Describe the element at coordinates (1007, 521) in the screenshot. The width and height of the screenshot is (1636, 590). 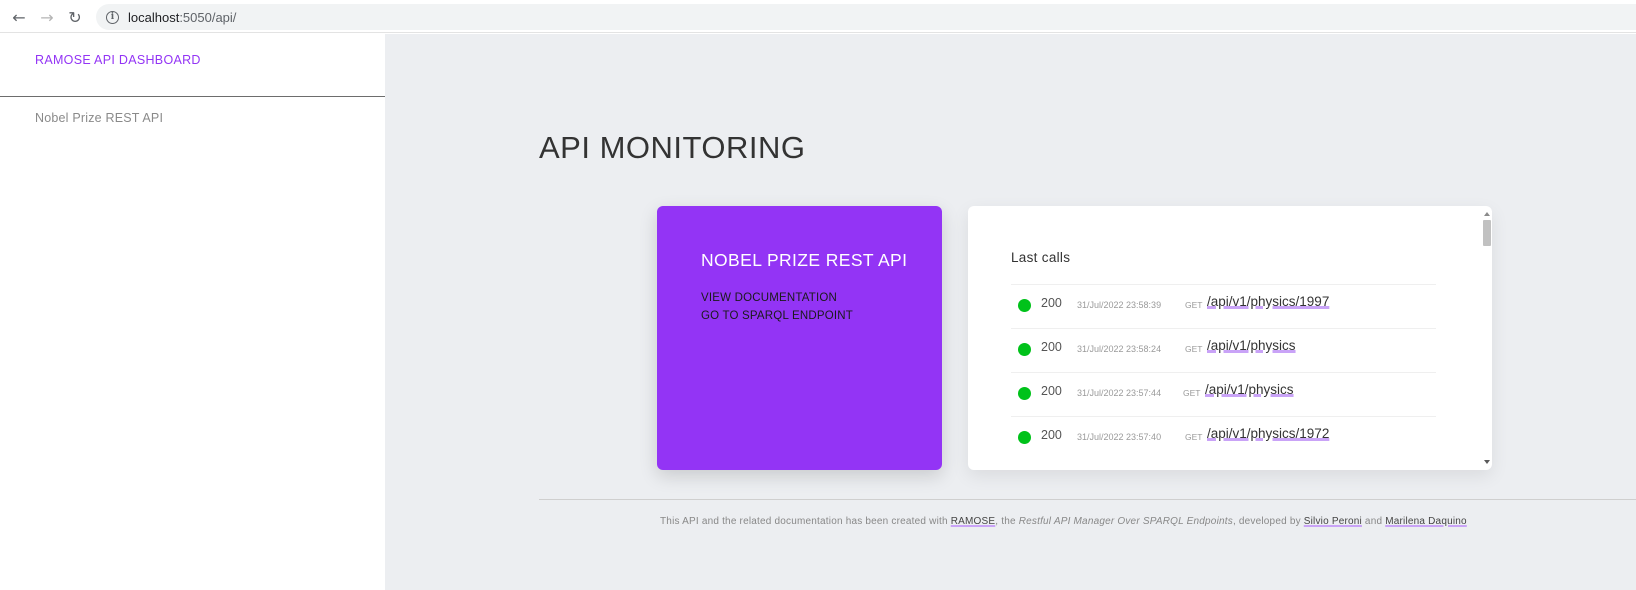
I see `footer-text-part: , the` at that location.